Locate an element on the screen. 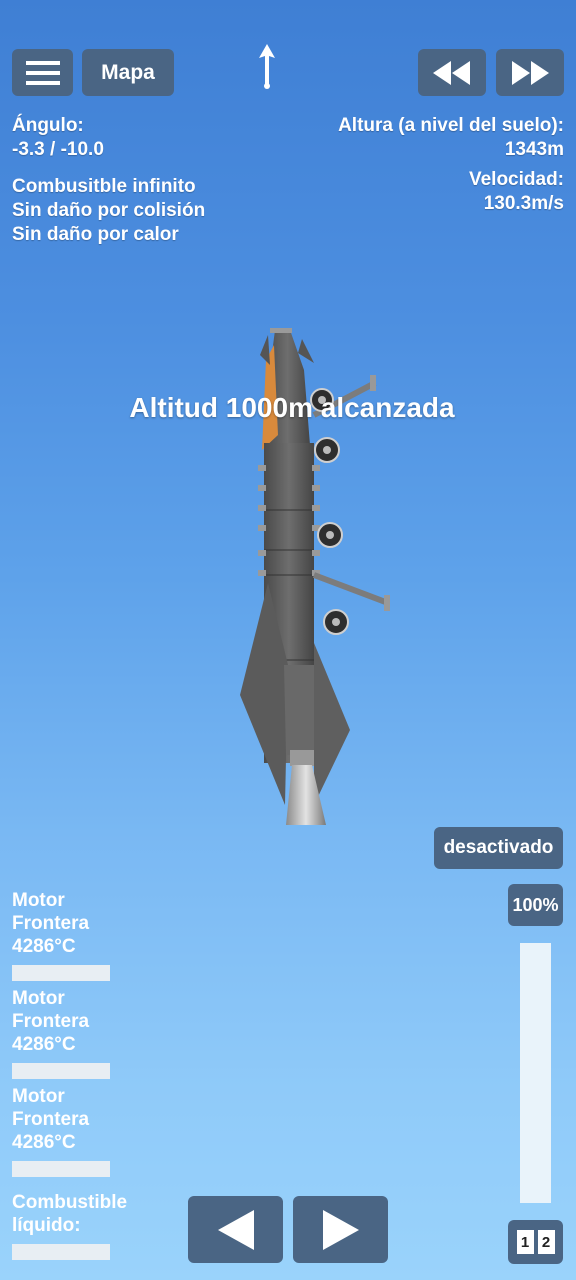  cheat-infinite-fuel: Combusitble infinito is located at coordinates (104, 186).